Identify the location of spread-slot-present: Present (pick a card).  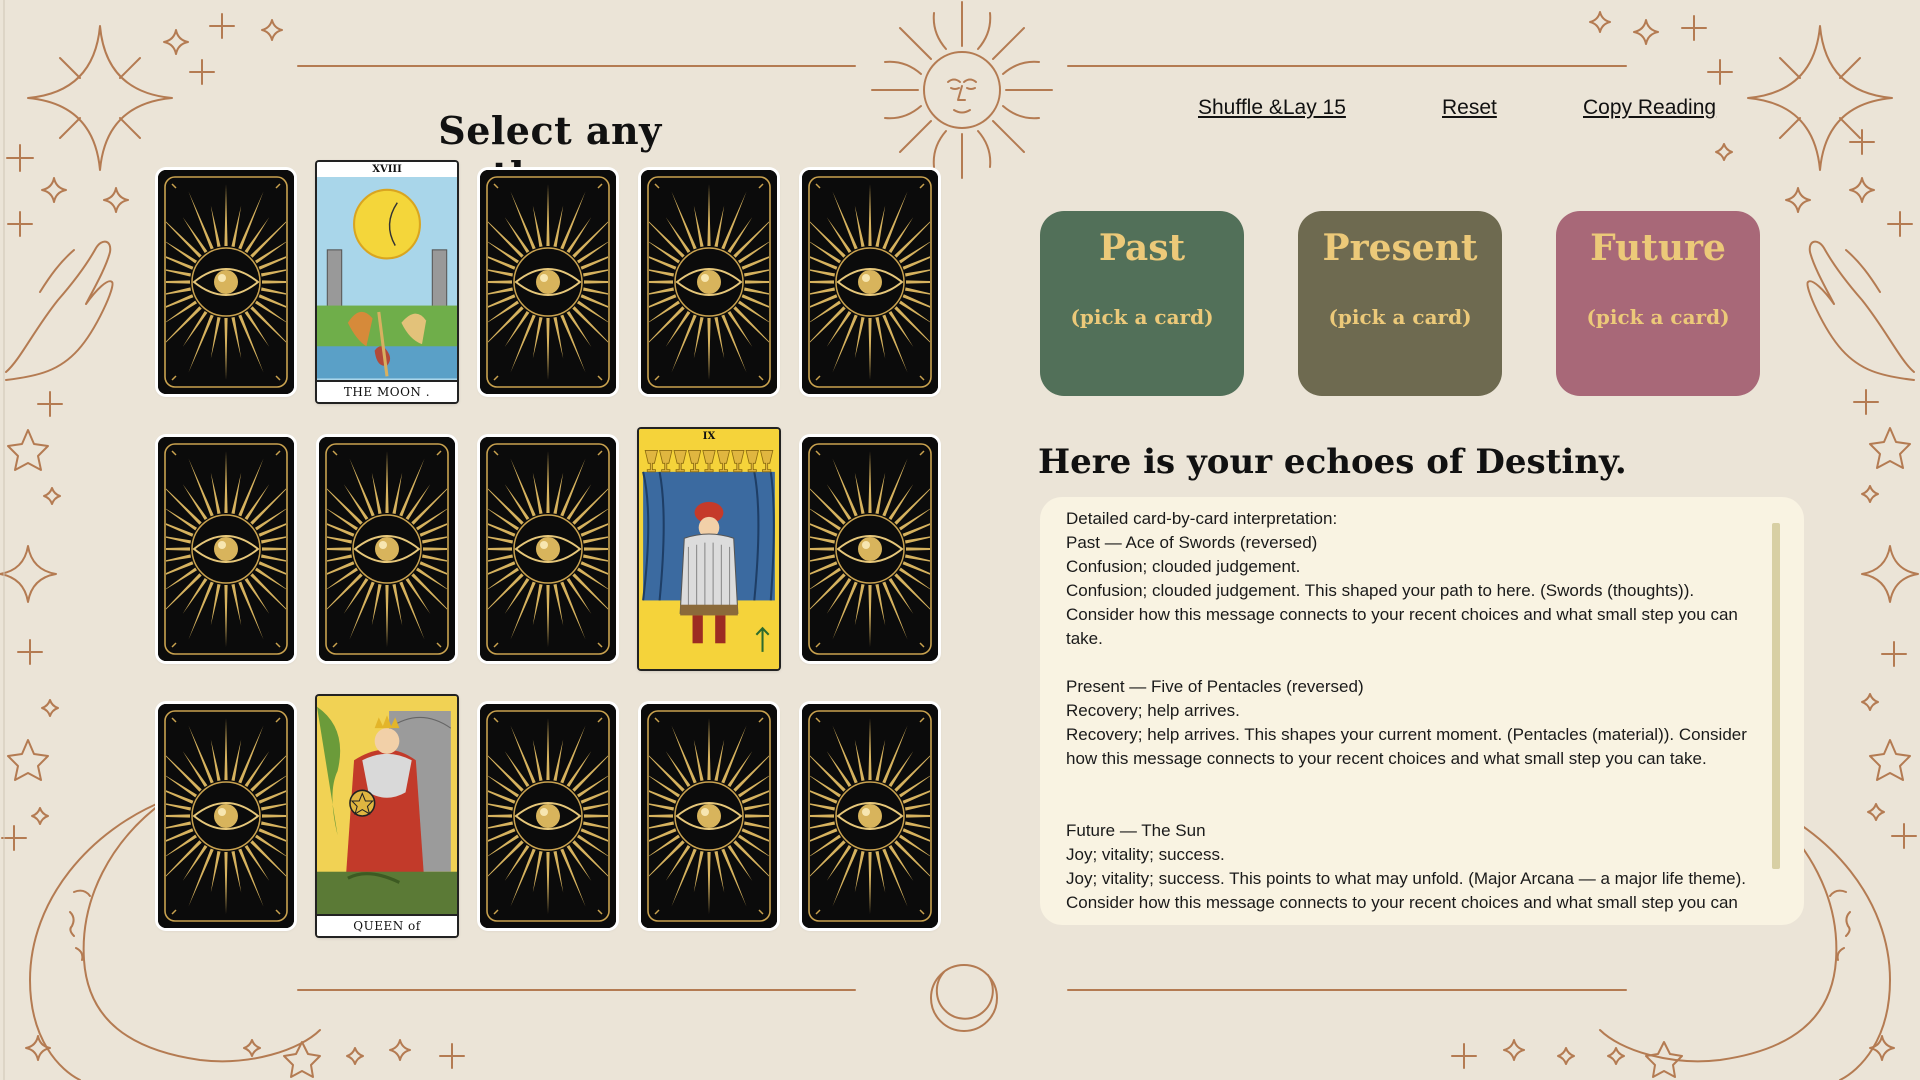
(1400, 303).